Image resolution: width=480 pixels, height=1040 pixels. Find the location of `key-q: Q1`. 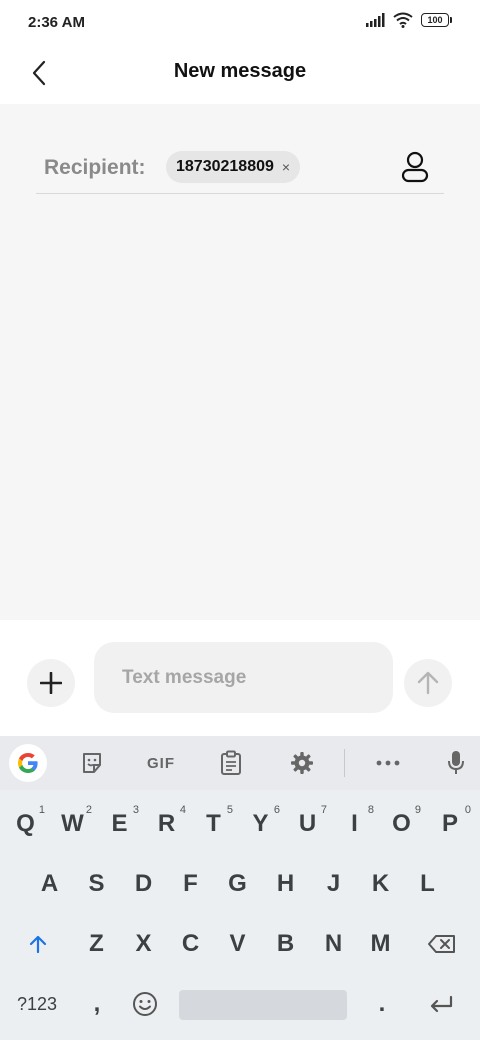

key-q: Q1 is located at coordinates (25, 824).